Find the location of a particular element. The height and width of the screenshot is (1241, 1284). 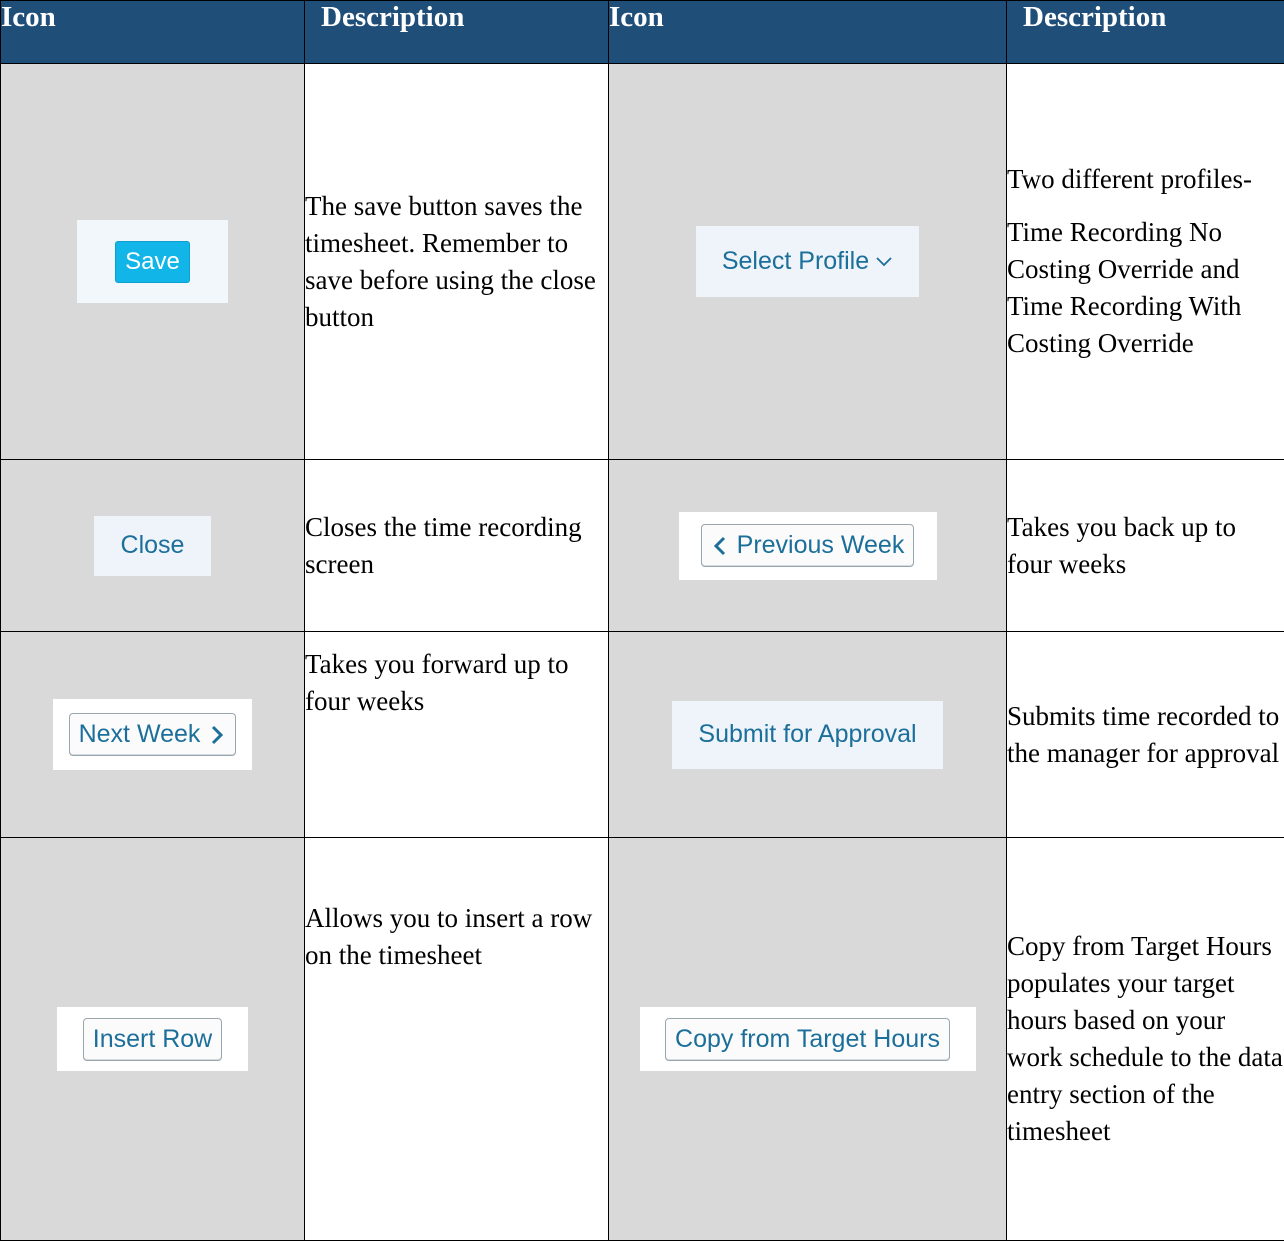

previous-week-description: Takes you back up to four weeks is located at coordinates (1145, 546).